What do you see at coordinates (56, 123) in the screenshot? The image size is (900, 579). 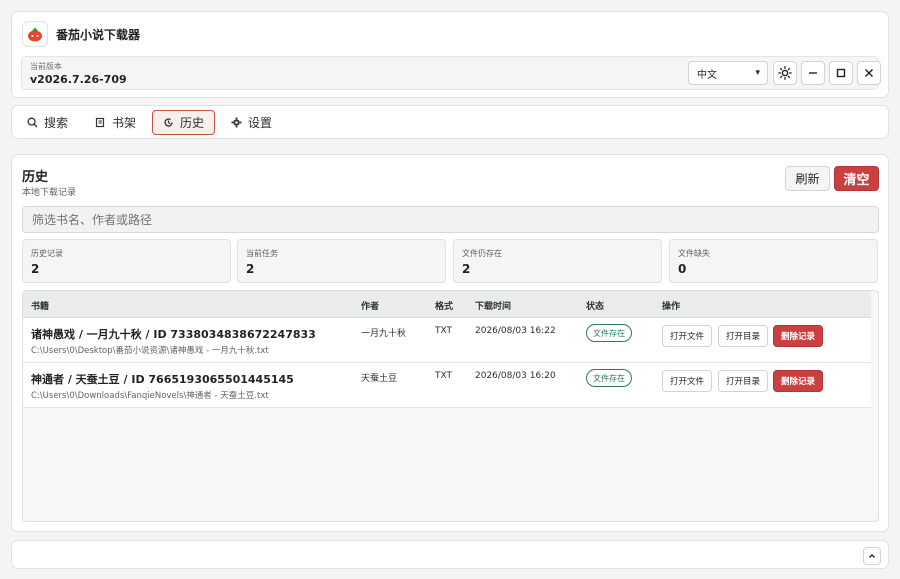 I see `tab-label: 搜索` at bounding box center [56, 123].